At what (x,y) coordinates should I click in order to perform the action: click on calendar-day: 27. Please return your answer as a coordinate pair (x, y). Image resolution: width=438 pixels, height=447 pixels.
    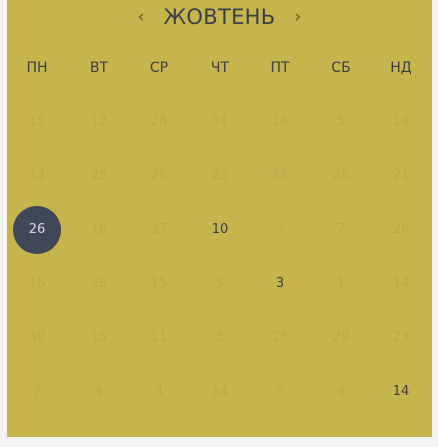
    Looking at the image, I should click on (159, 230).